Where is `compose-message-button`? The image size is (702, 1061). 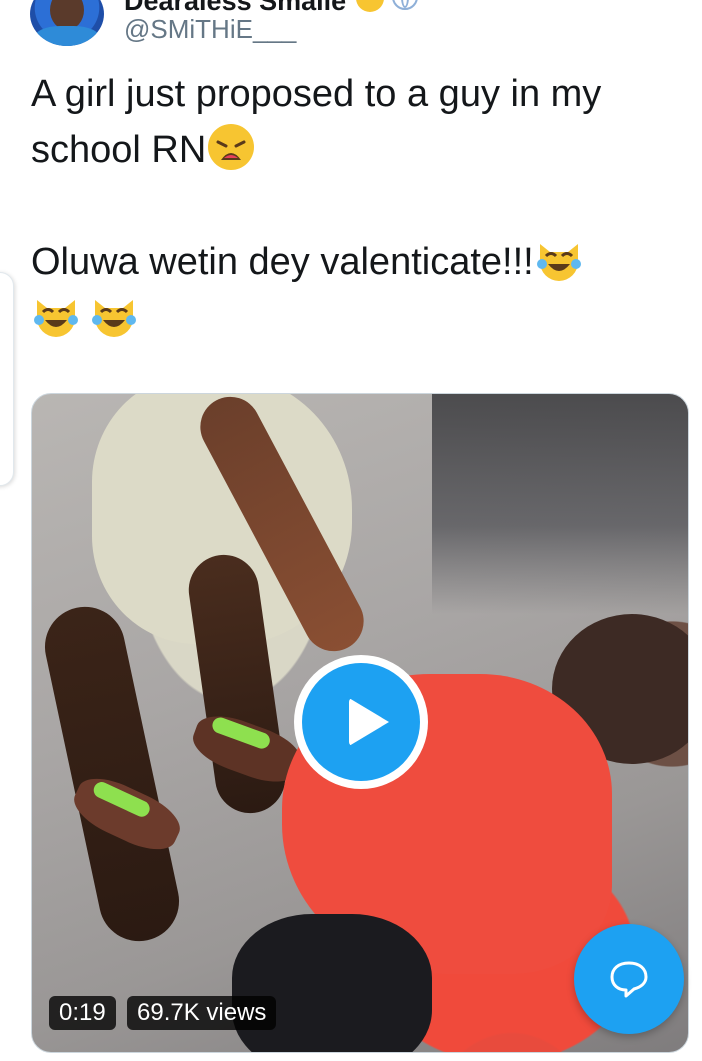 compose-message-button is located at coordinates (629, 979).